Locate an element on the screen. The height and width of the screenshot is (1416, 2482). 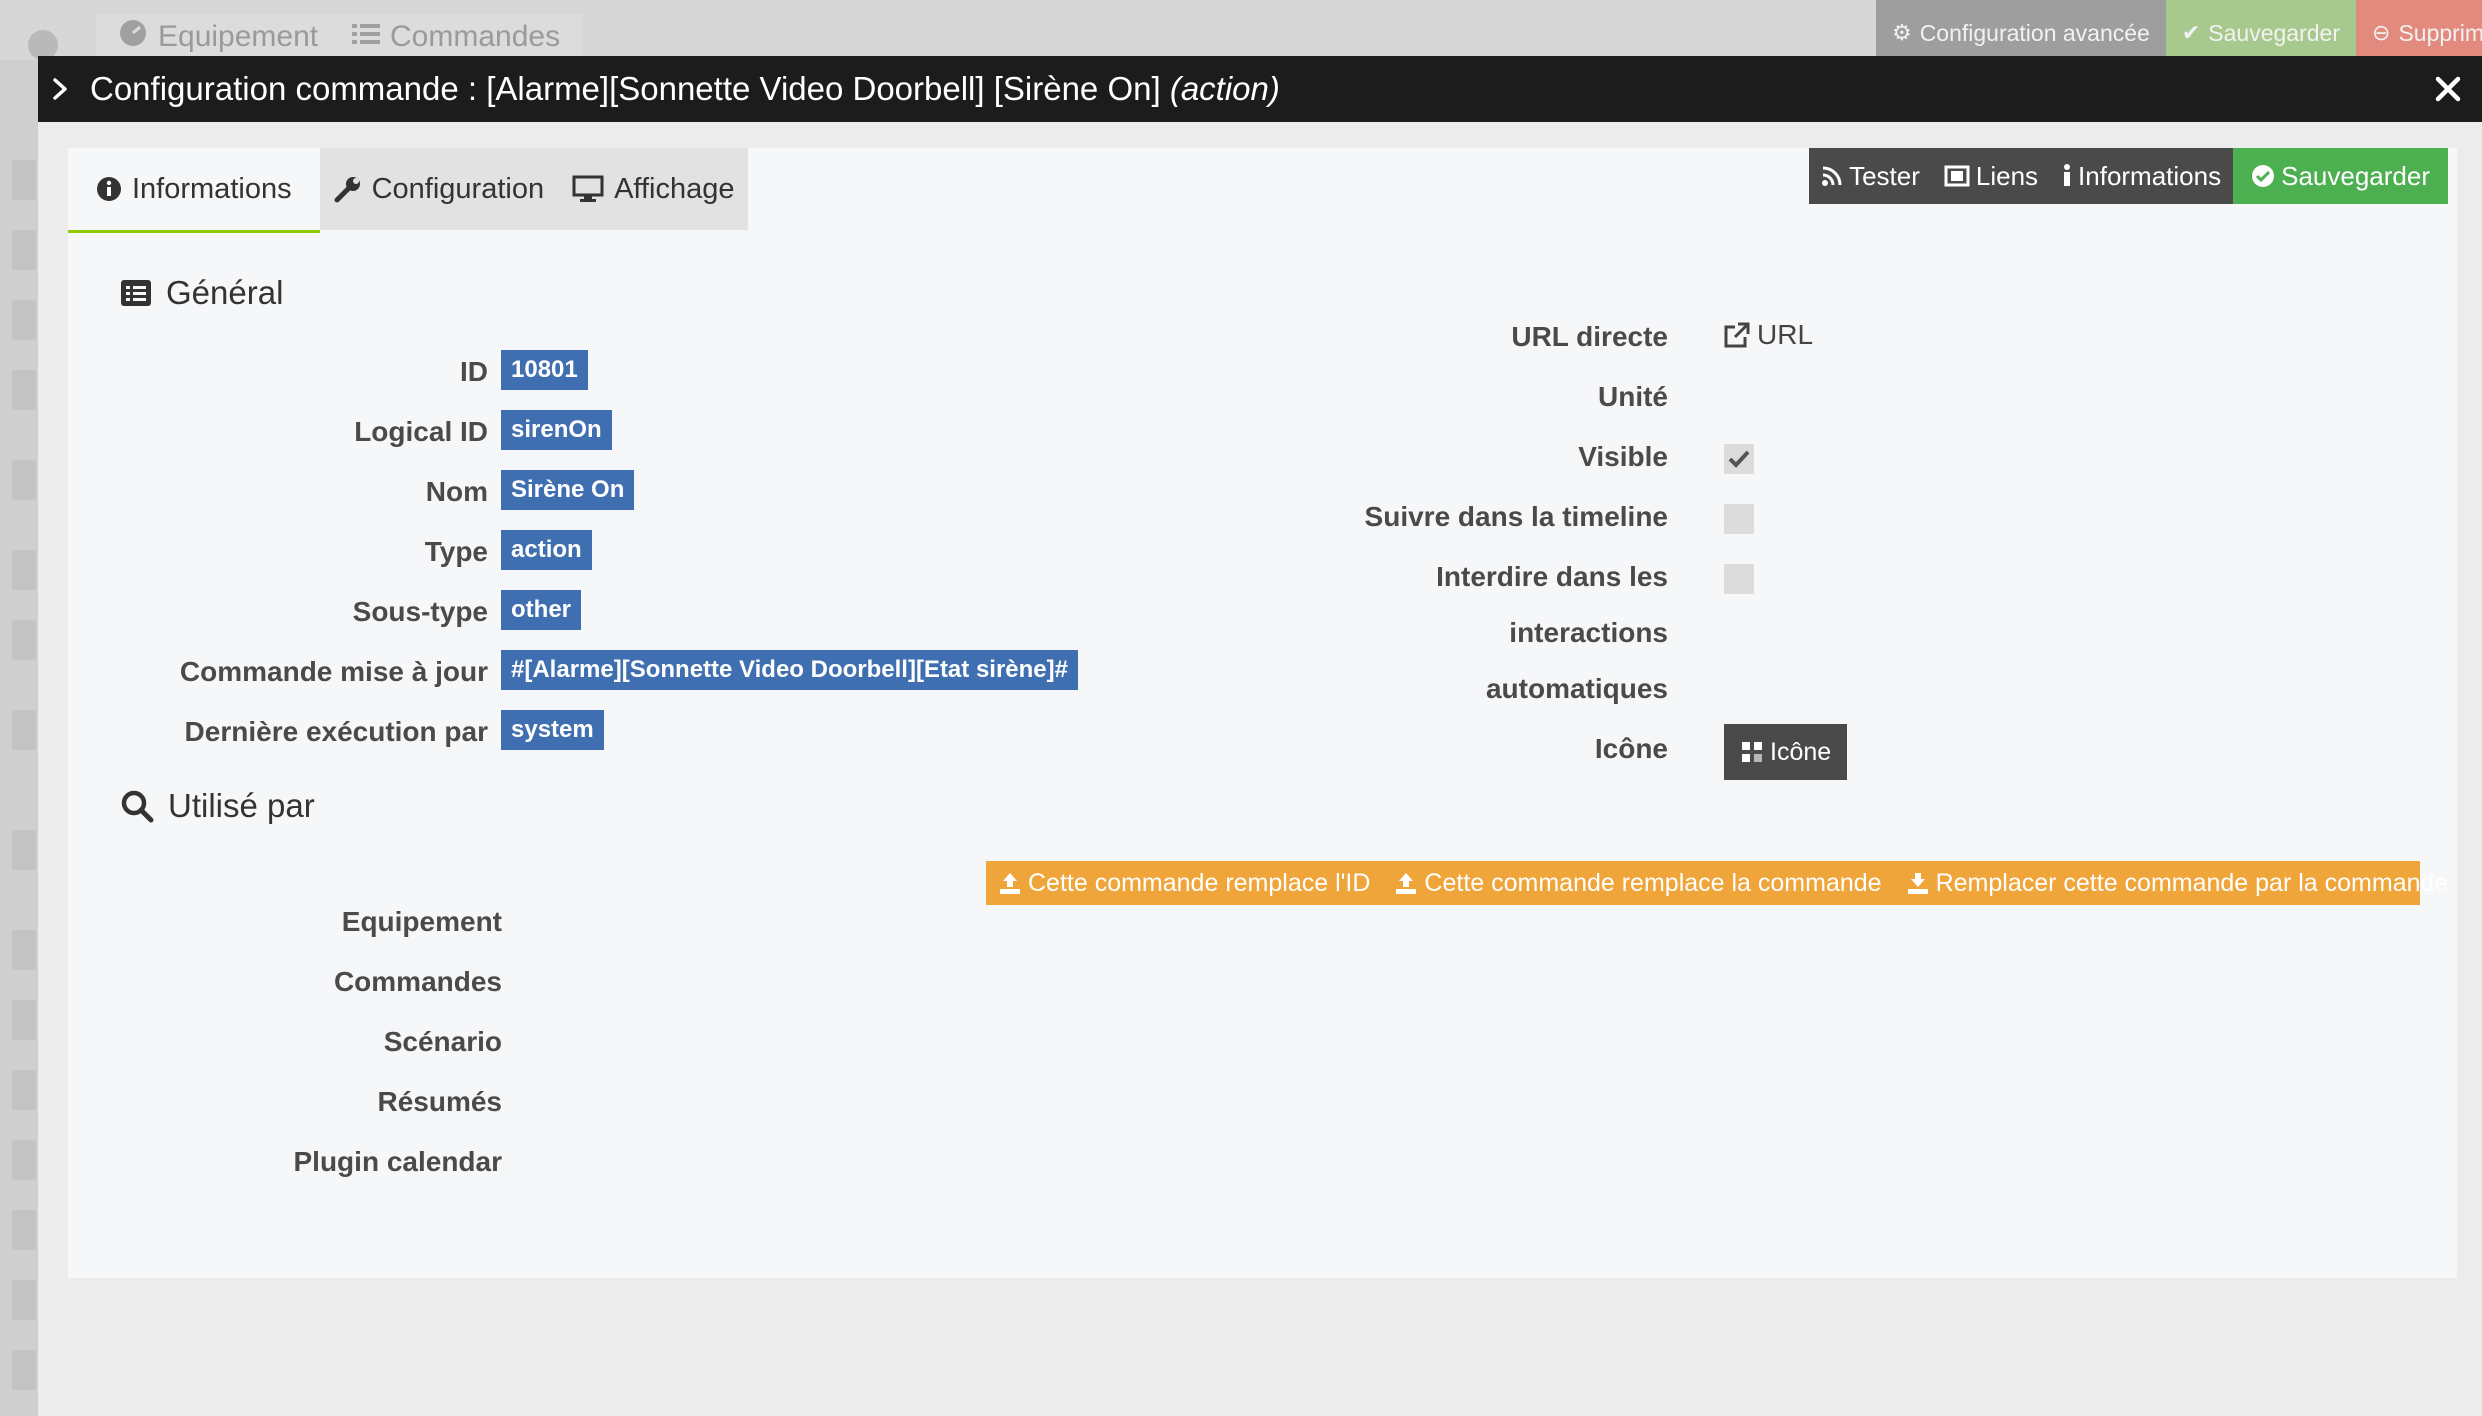
wrench-icon is located at coordinates (348, 189).